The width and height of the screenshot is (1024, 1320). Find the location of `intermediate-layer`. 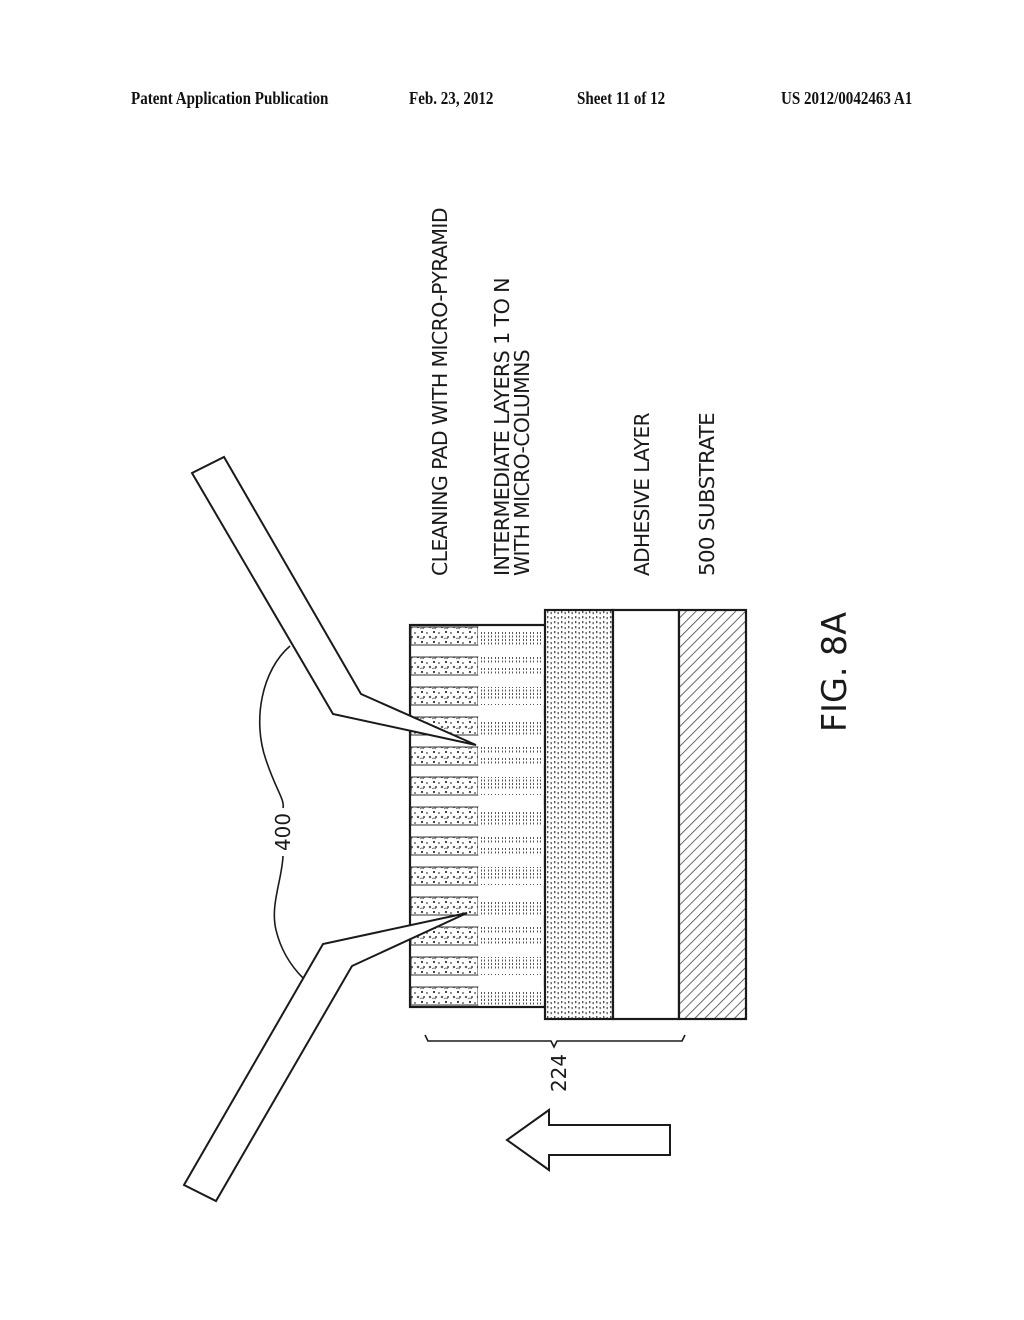

intermediate-layer is located at coordinates (579, 814).